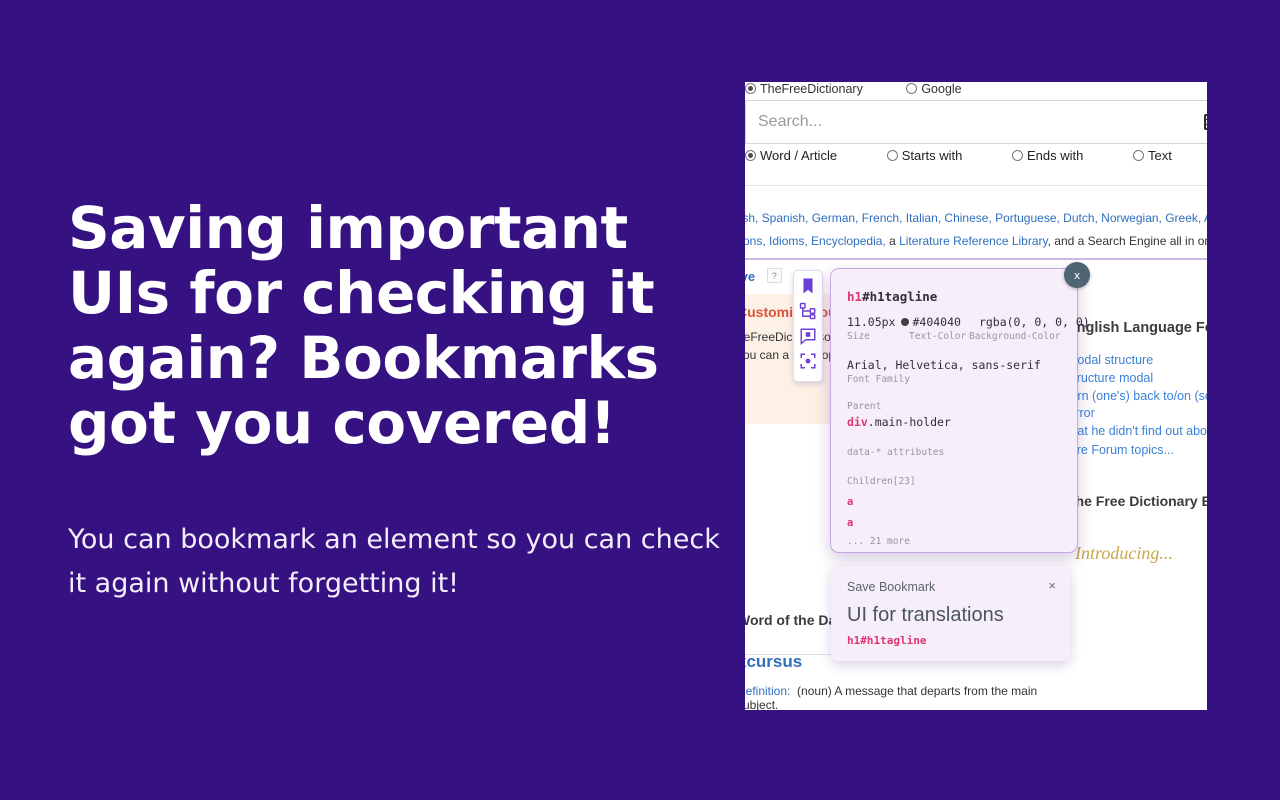 Image resolution: width=1280 pixels, height=800 pixels. Describe the element at coordinates (799, 155) in the screenshot. I see `mode-option-label: Word / Article` at that location.